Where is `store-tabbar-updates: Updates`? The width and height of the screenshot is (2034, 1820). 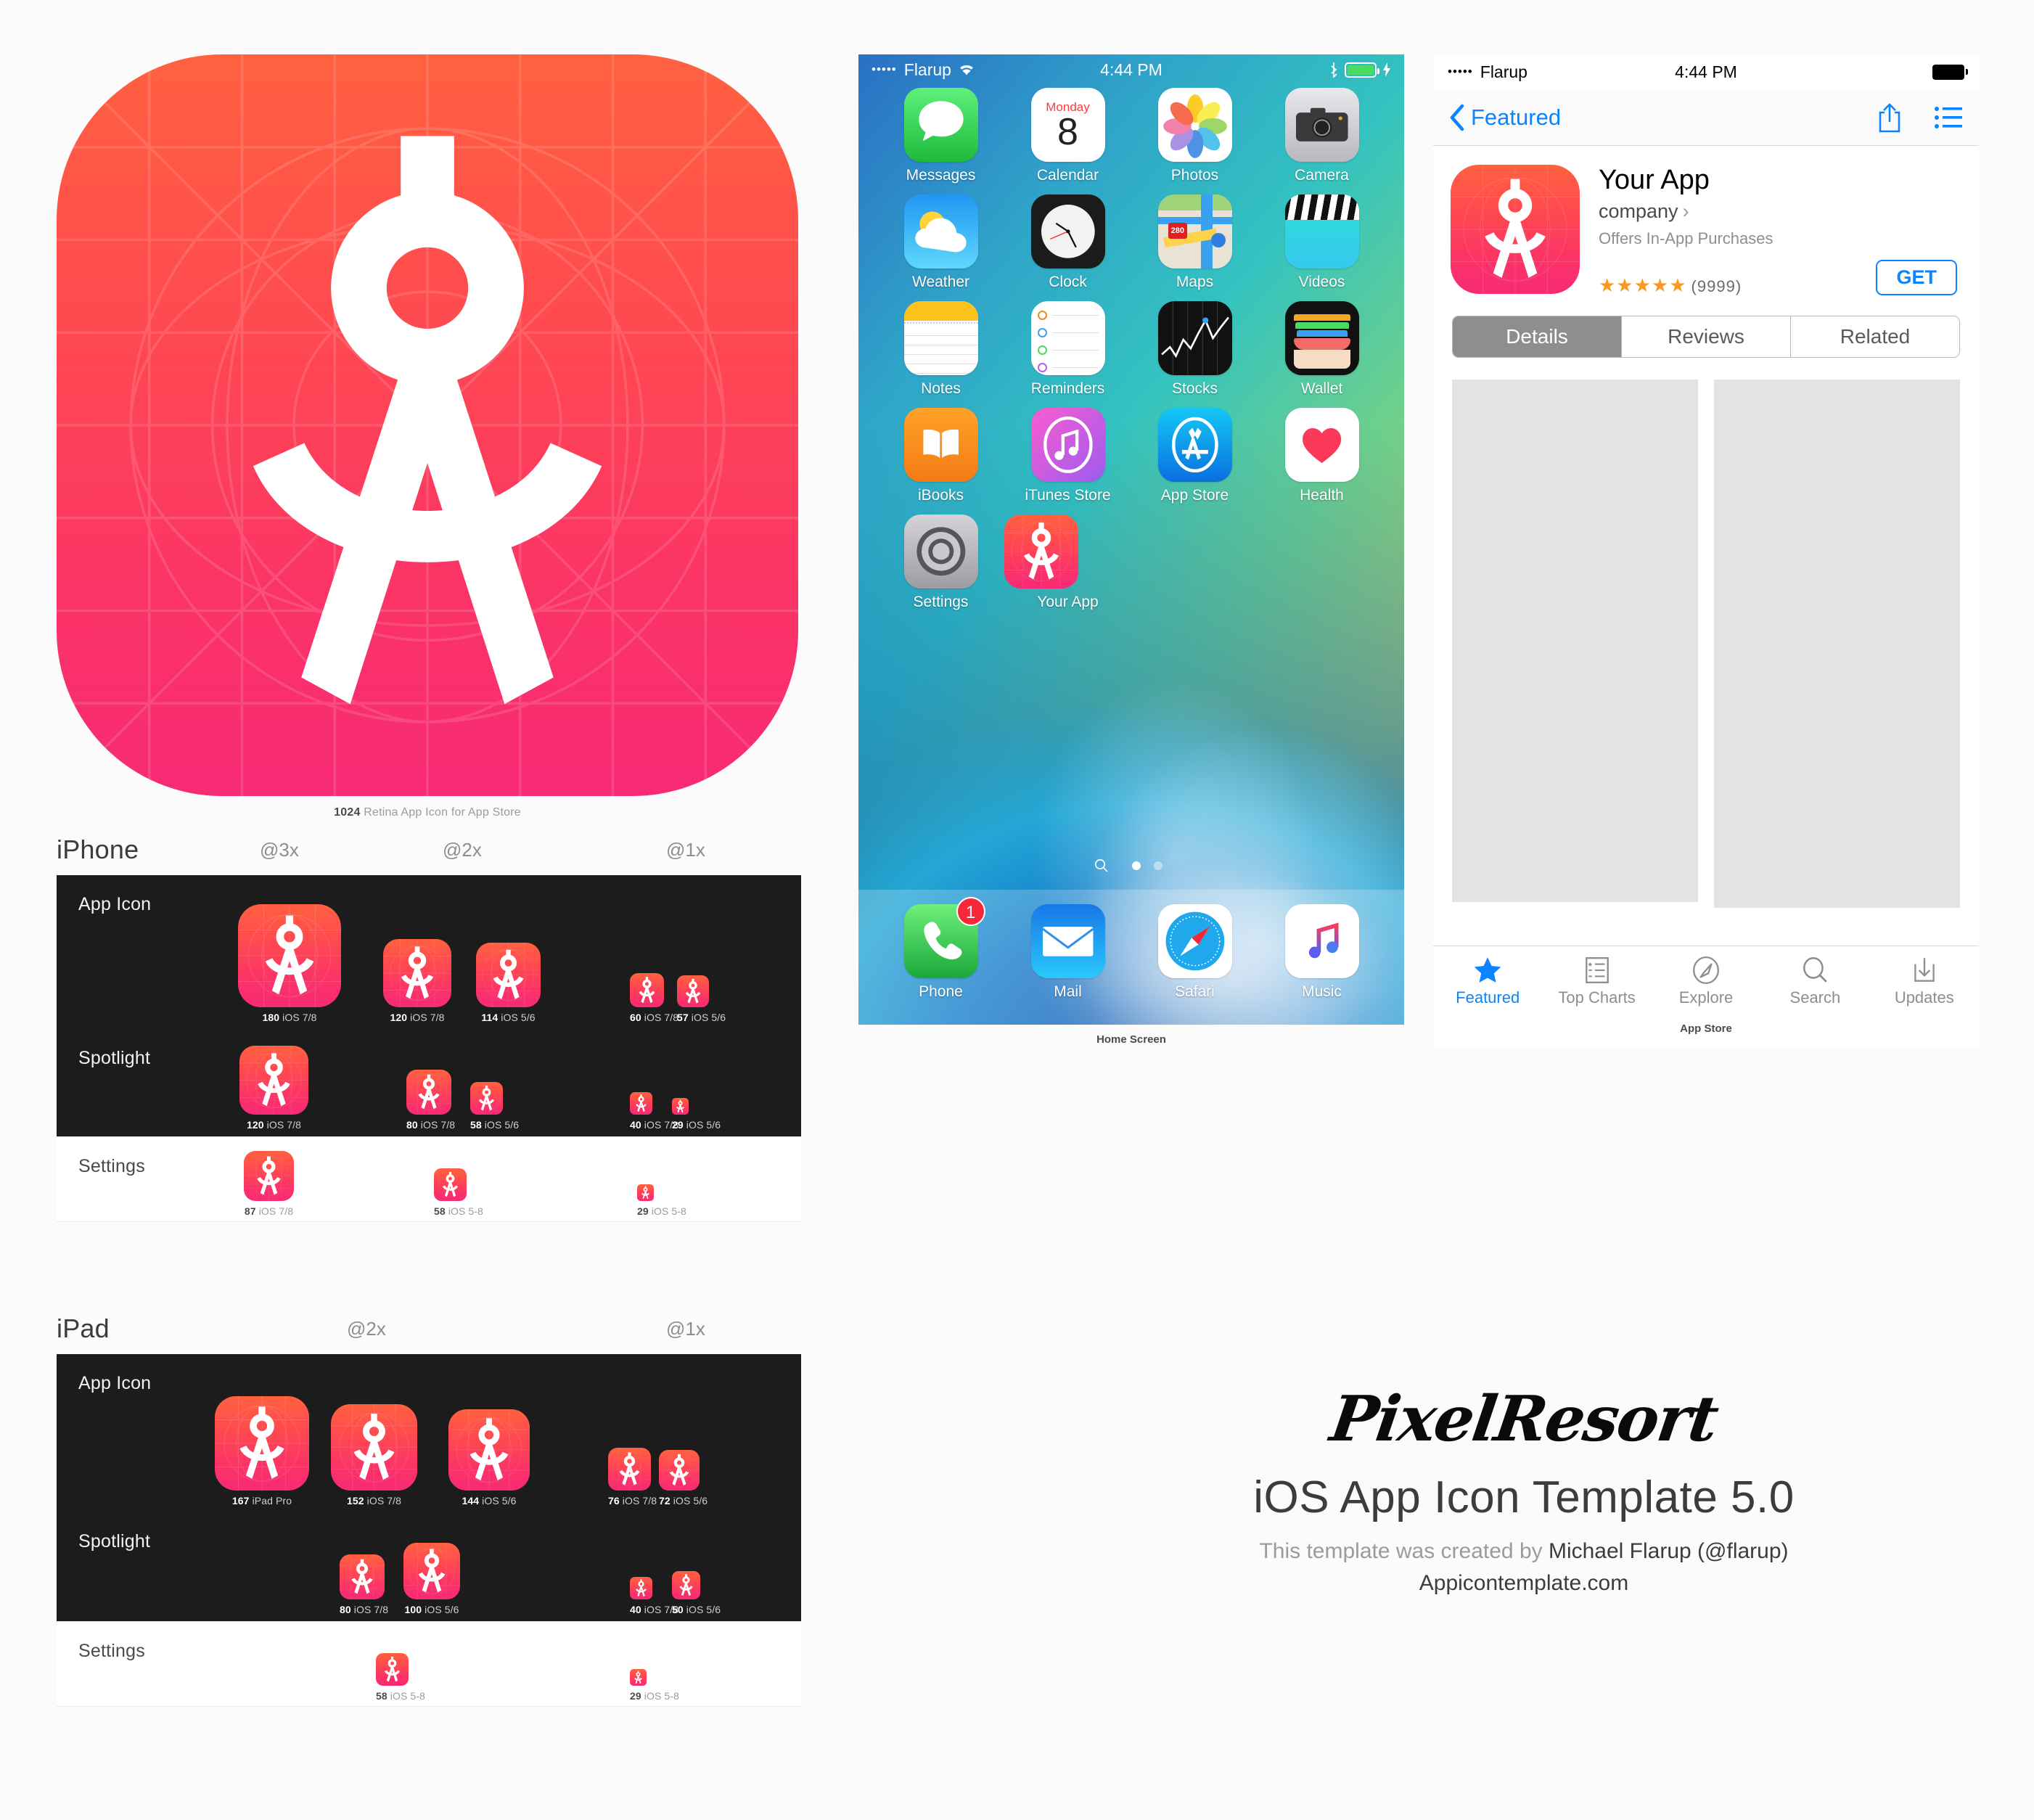 store-tabbar-updates: Updates is located at coordinates (1924, 981).